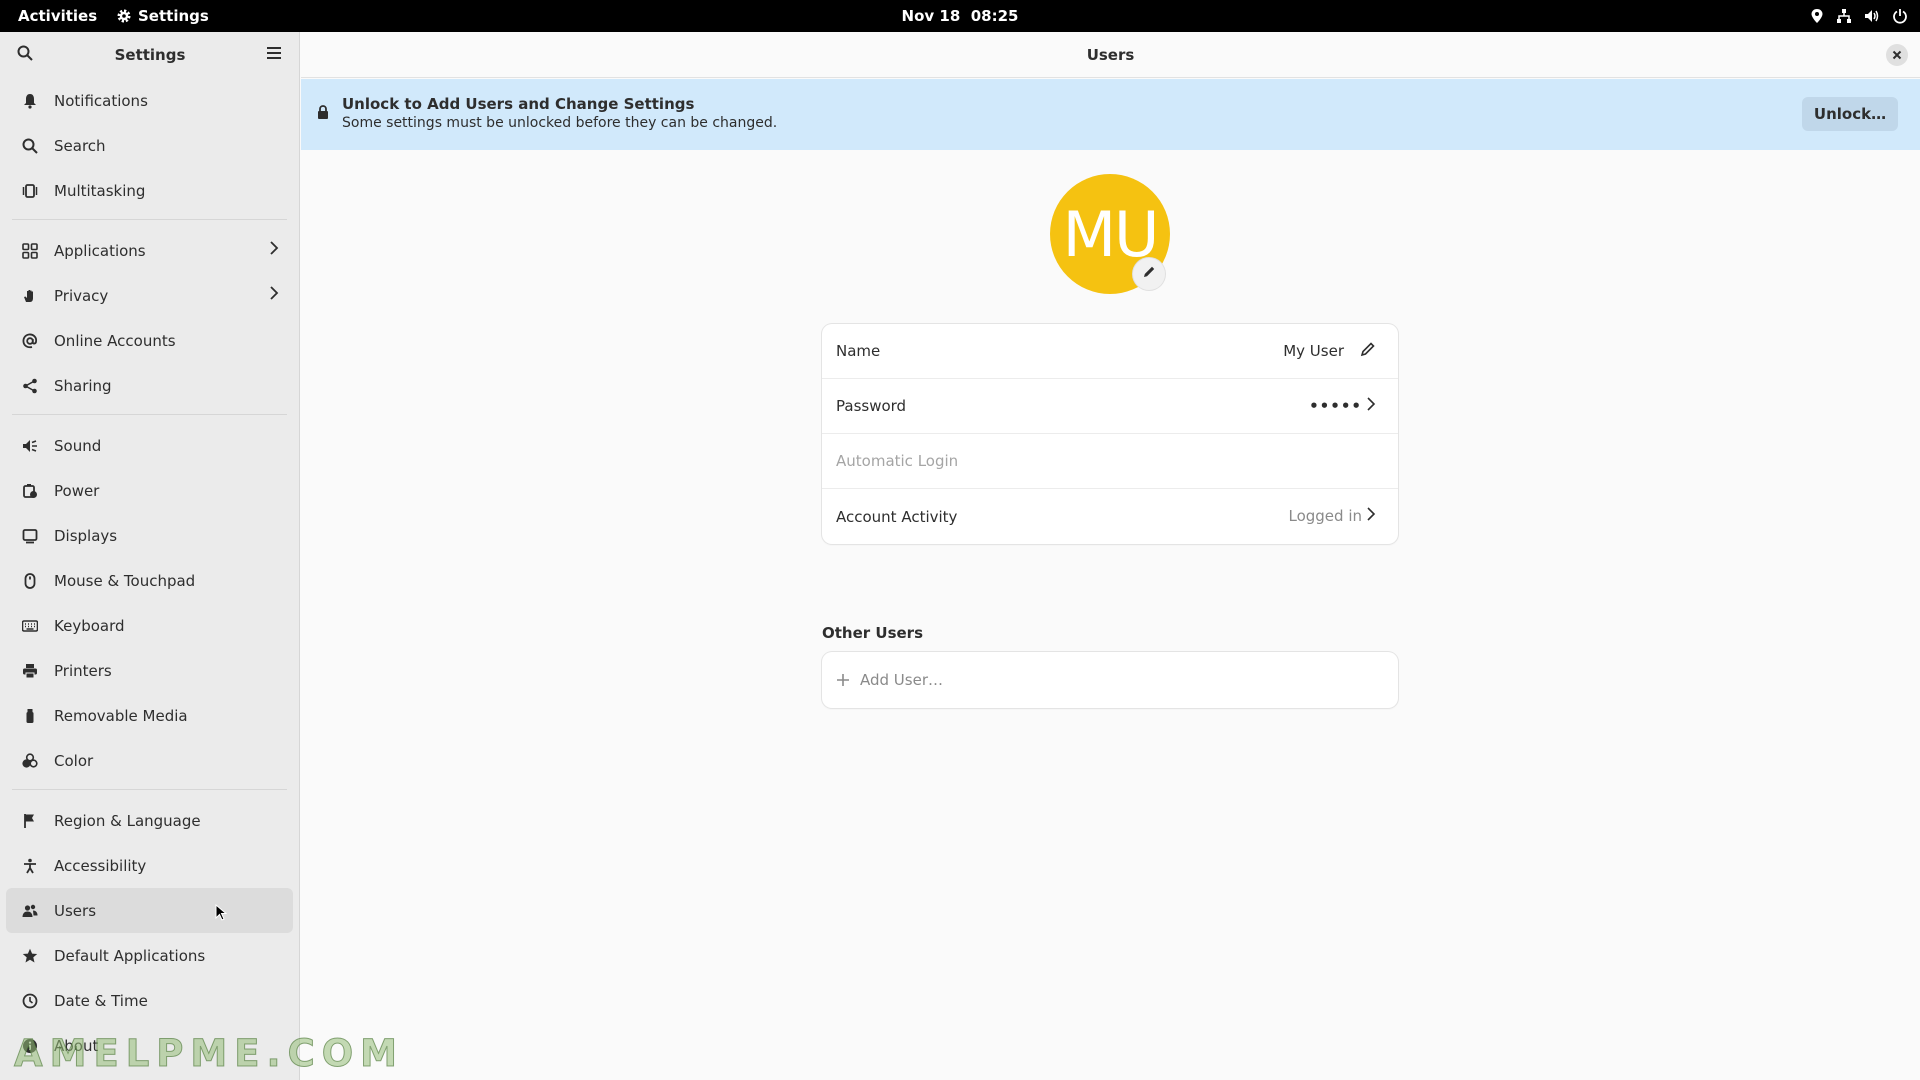  What do you see at coordinates (30, 626) in the screenshot?
I see `keyboard-icon` at bounding box center [30, 626].